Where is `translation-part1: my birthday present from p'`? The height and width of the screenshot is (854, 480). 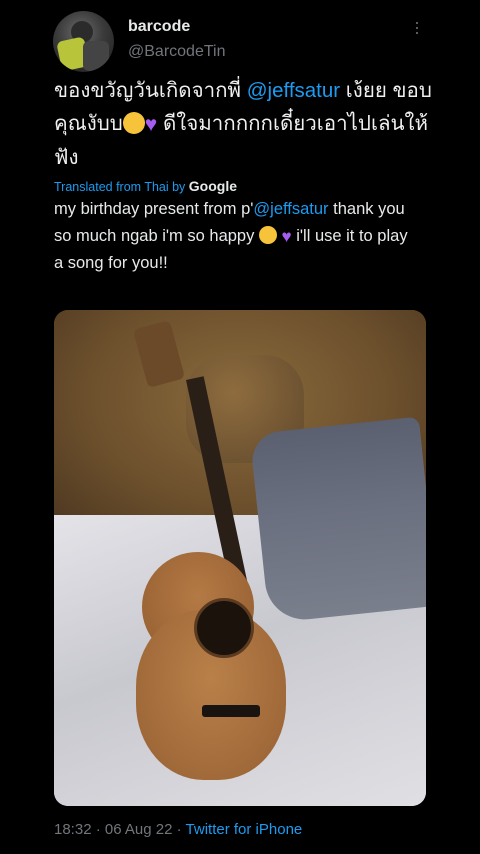 translation-part1: my birthday present from p' is located at coordinates (154, 209).